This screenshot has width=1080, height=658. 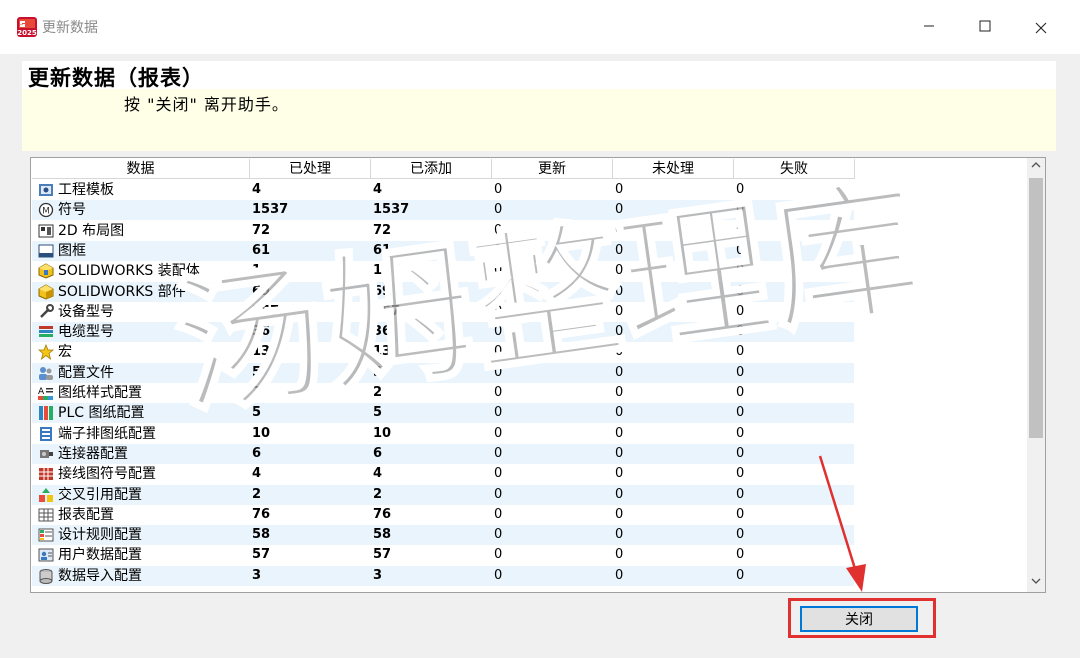 I want to click on close-button: 关闭, so click(x=859, y=619).